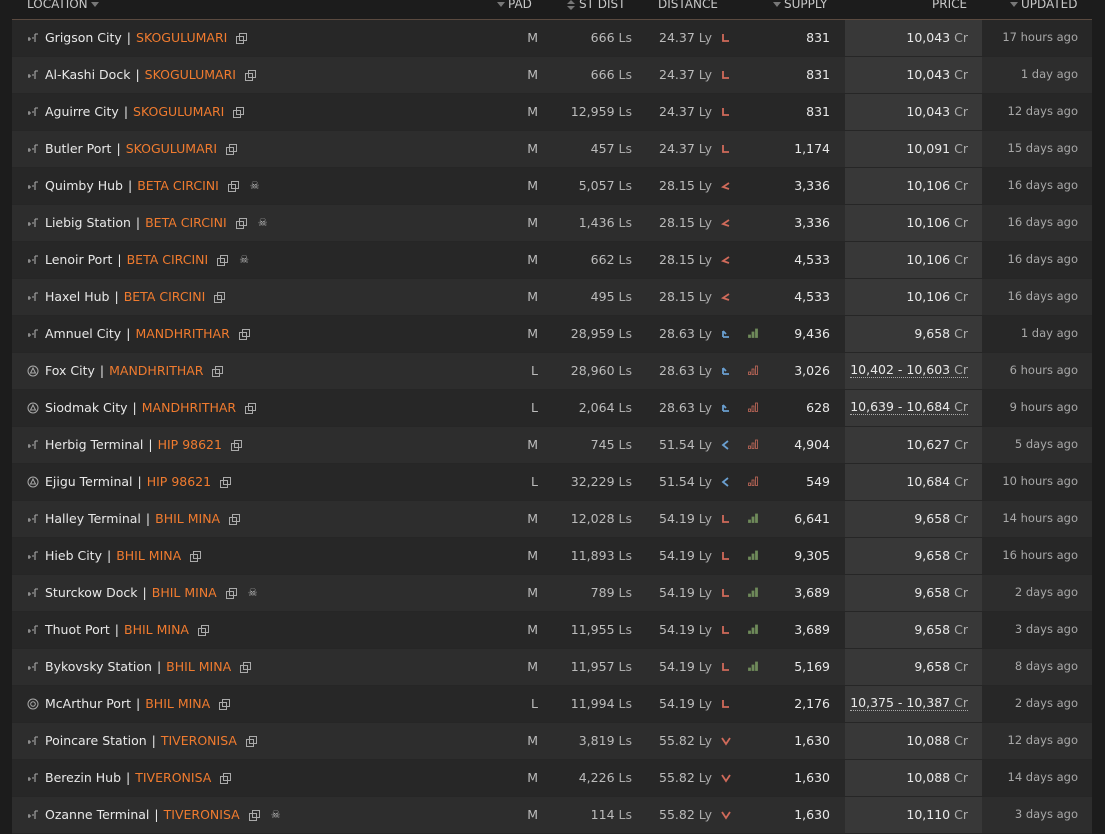 This screenshot has width=1105, height=834. What do you see at coordinates (98, 666) in the screenshot?
I see `station-name: Bykovsky Station` at bounding box center [98, 666].